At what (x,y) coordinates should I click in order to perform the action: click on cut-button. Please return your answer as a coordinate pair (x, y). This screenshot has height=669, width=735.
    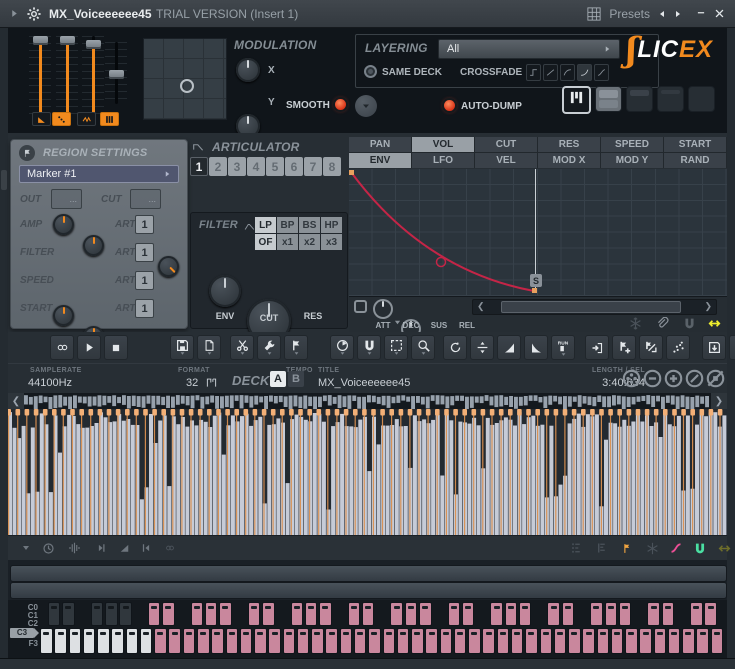
    Looking at the image, I should click on (242, 347).